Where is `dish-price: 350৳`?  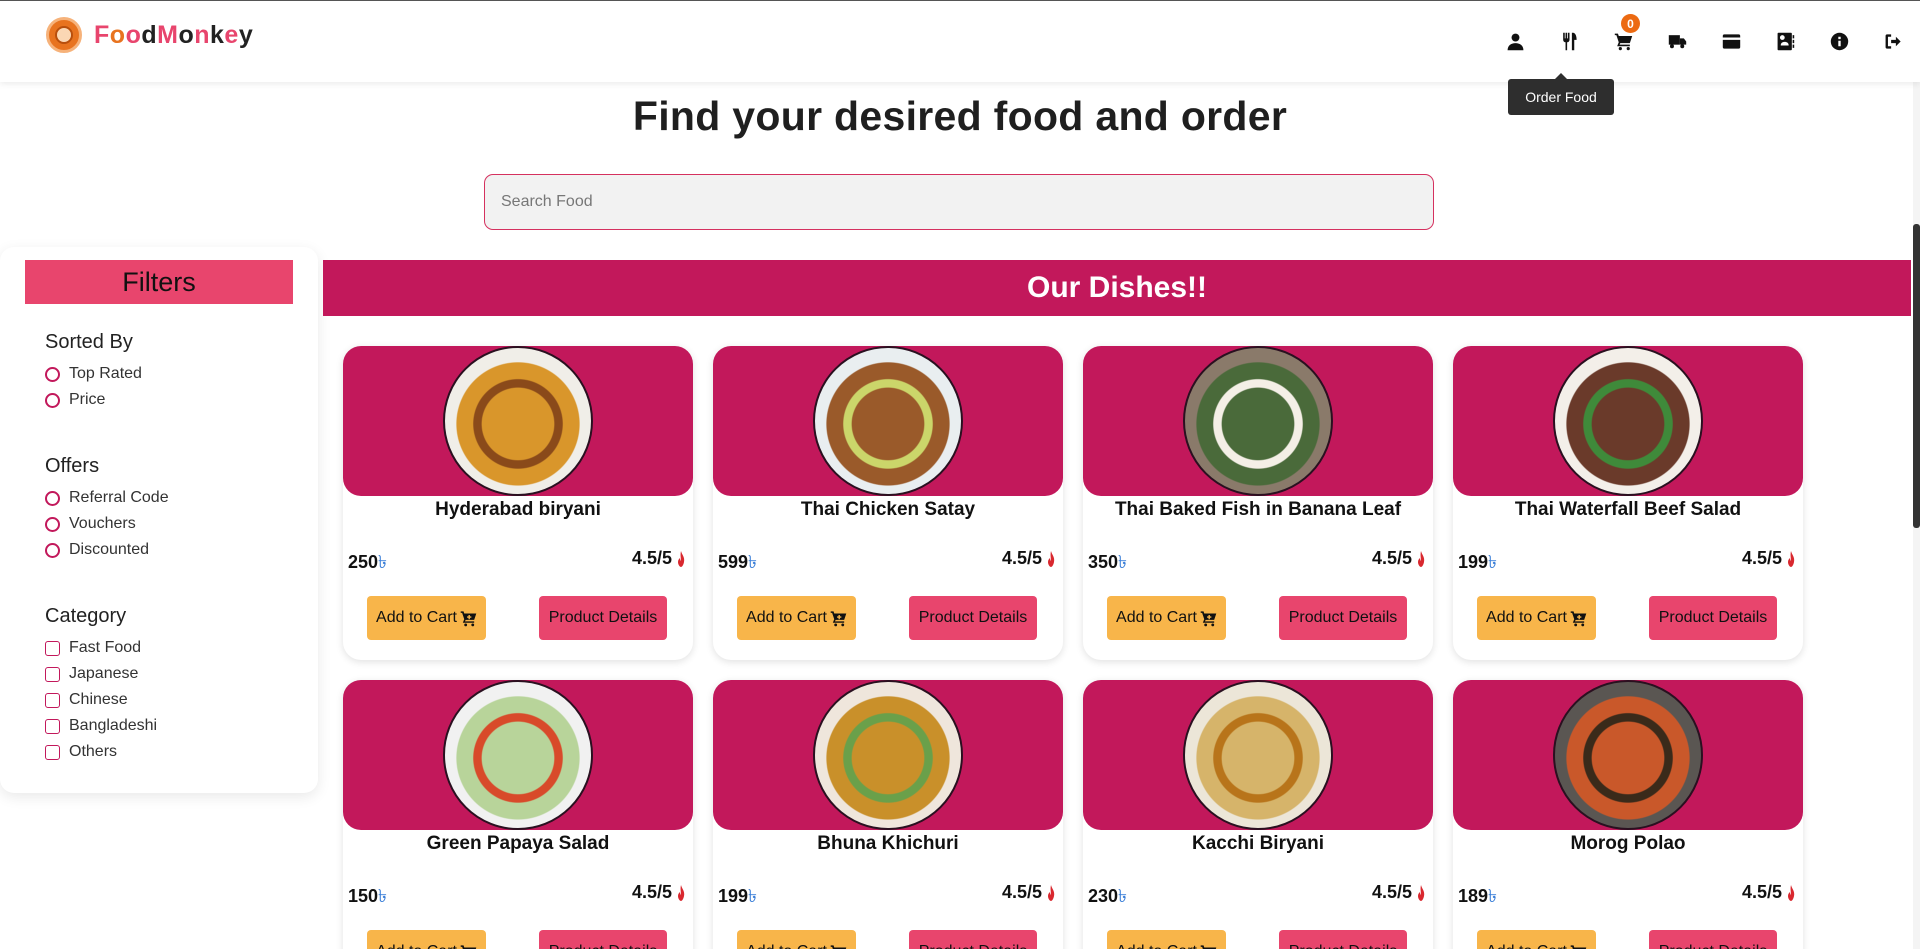 dish-price: 350৳ is located at coordinates (1108, 562).